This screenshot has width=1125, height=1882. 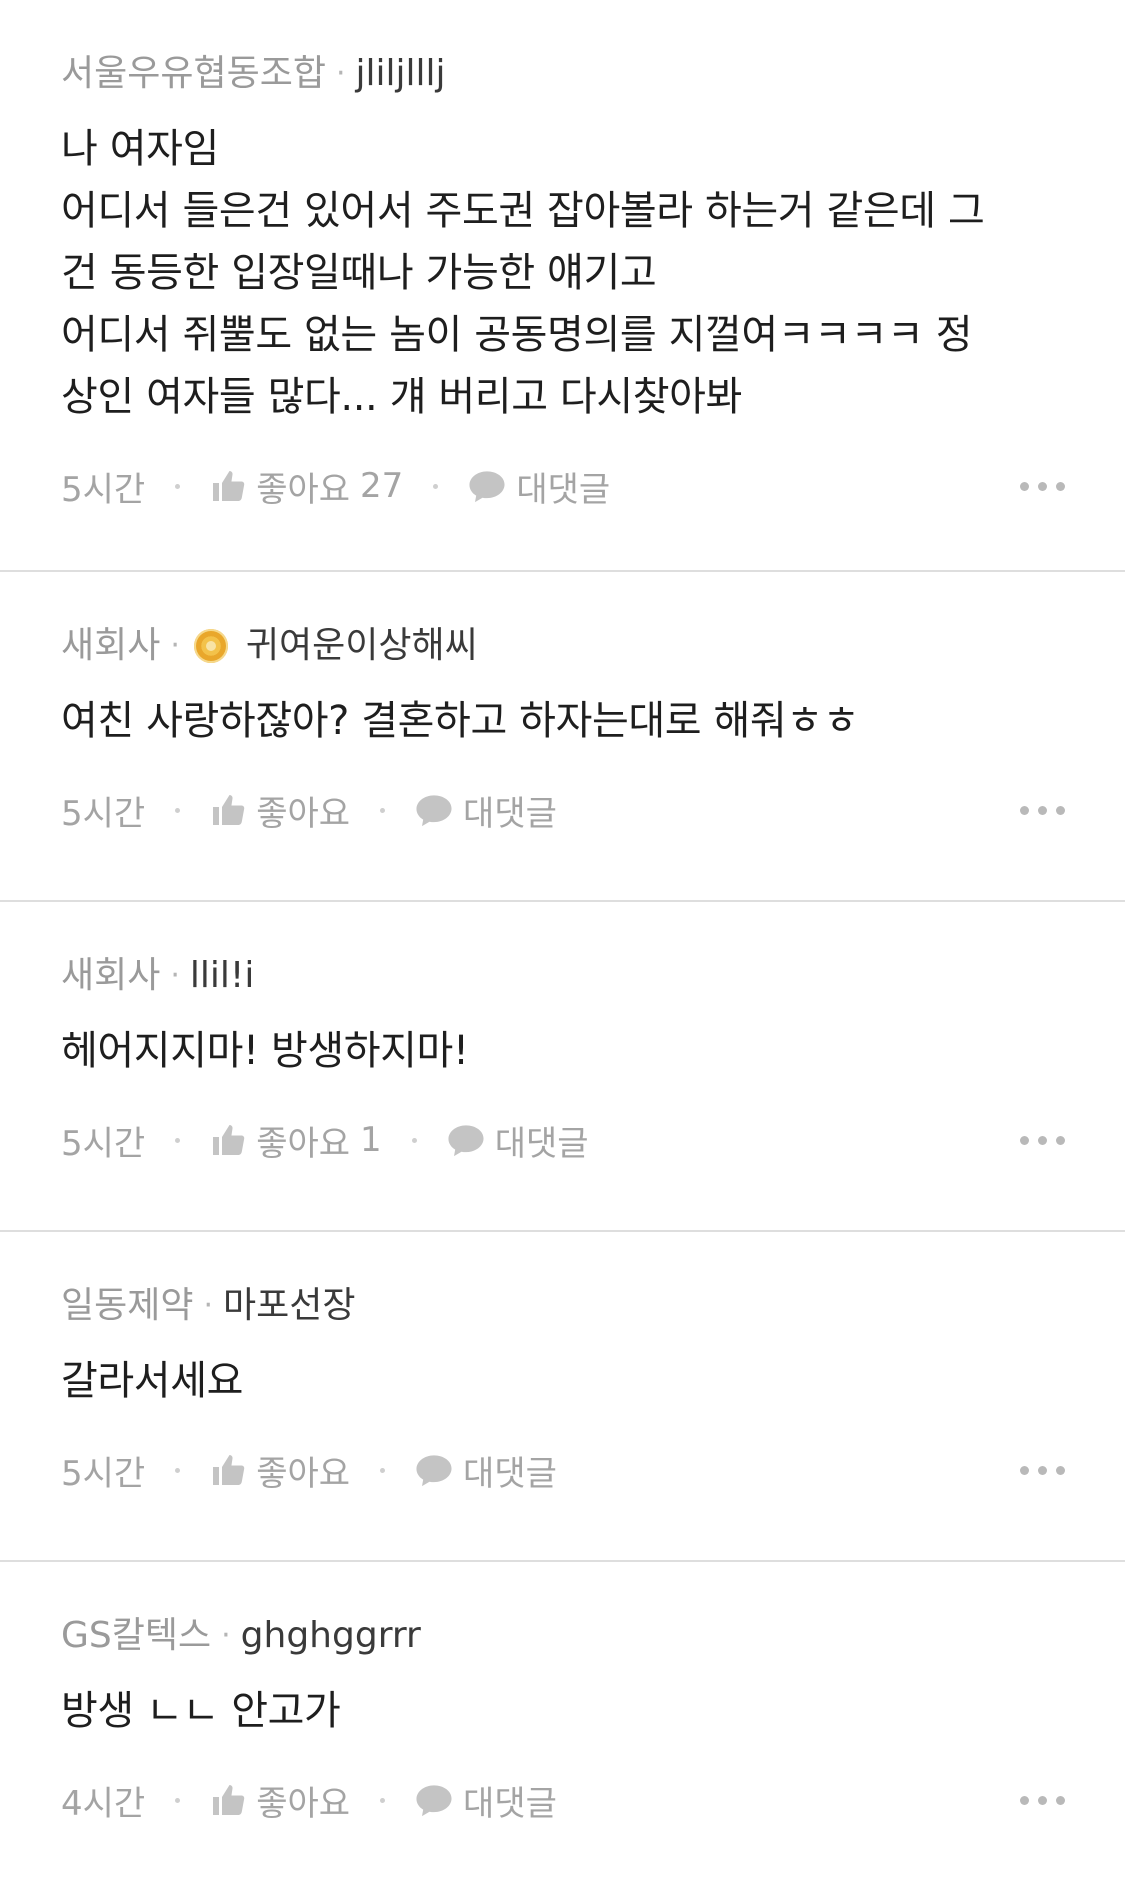 What do you see at coordinates (222, 976) in the screenshot?
I see `author-nickname: llil!i` at bounding box center [222, 976].